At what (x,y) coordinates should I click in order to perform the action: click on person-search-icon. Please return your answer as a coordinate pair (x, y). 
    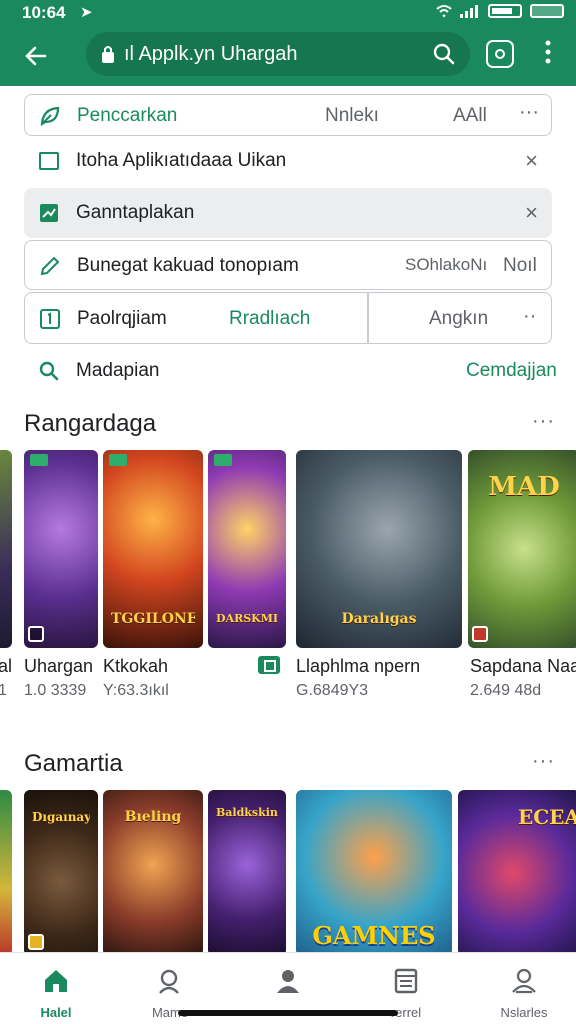
    Looking at the image, I should click on (169, 981).